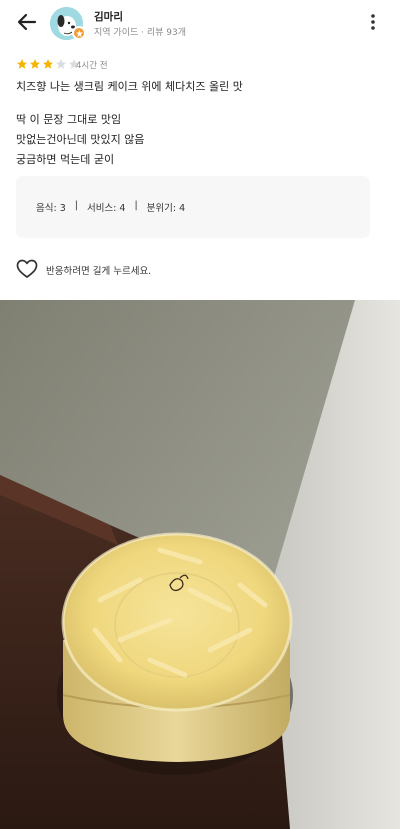  Describe the element at coordinates (79, 33) in the screenshot. I see `local-guide-badge-icon` at that location.